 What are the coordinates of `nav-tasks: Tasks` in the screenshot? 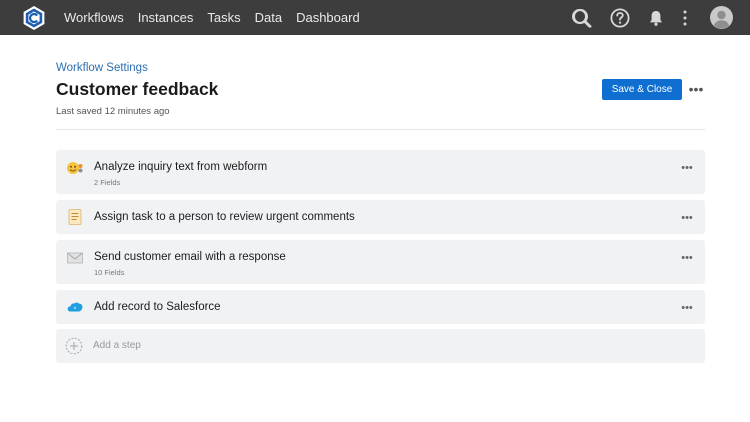 It's located at (223, 17).